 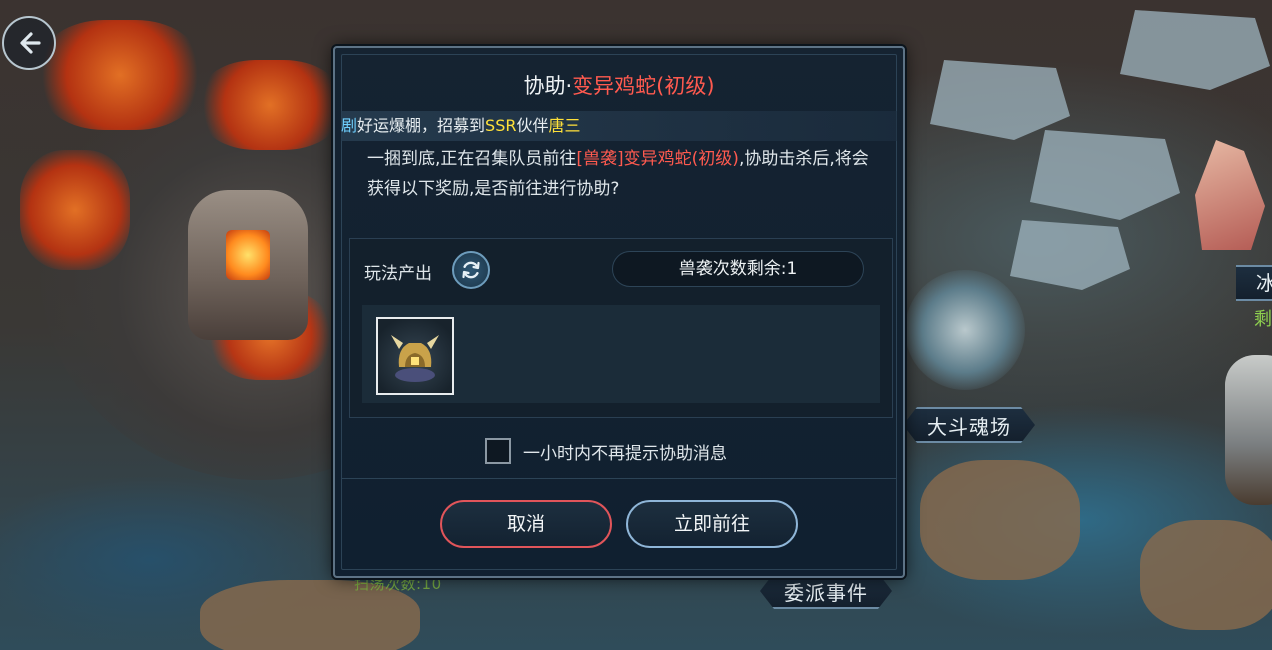 What do you see at coordinates (965, 330) in the screenshot?
I see `arena-building` at bounding box center [965, 330].